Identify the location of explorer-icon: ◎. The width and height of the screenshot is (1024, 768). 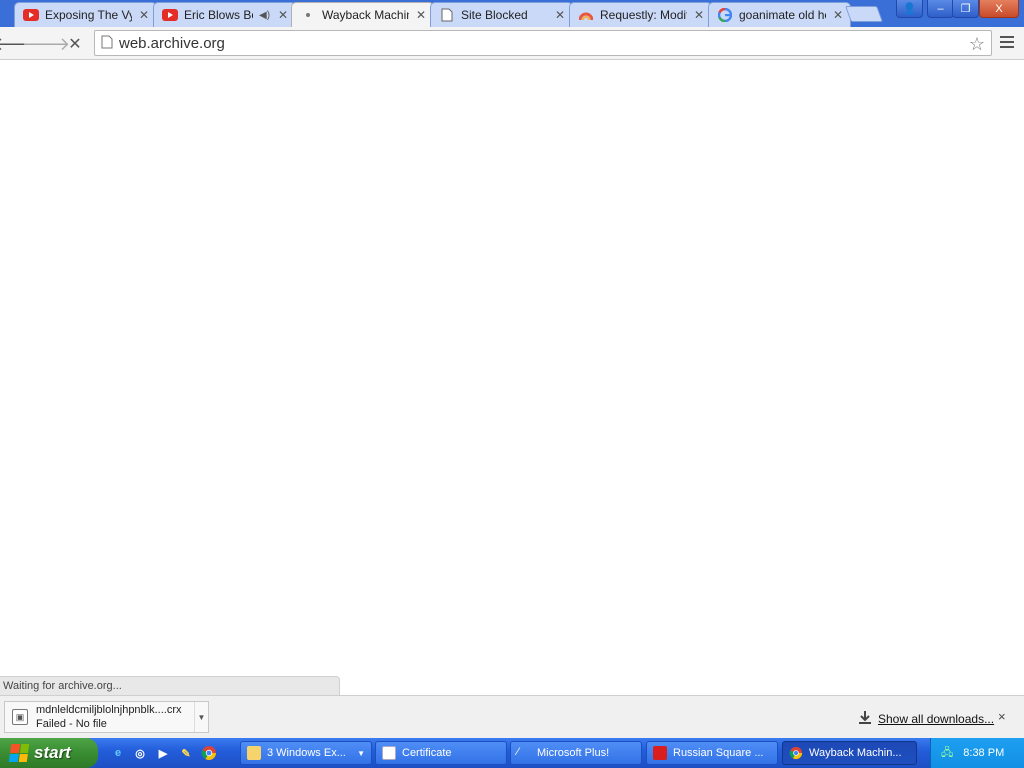
(140, 753).